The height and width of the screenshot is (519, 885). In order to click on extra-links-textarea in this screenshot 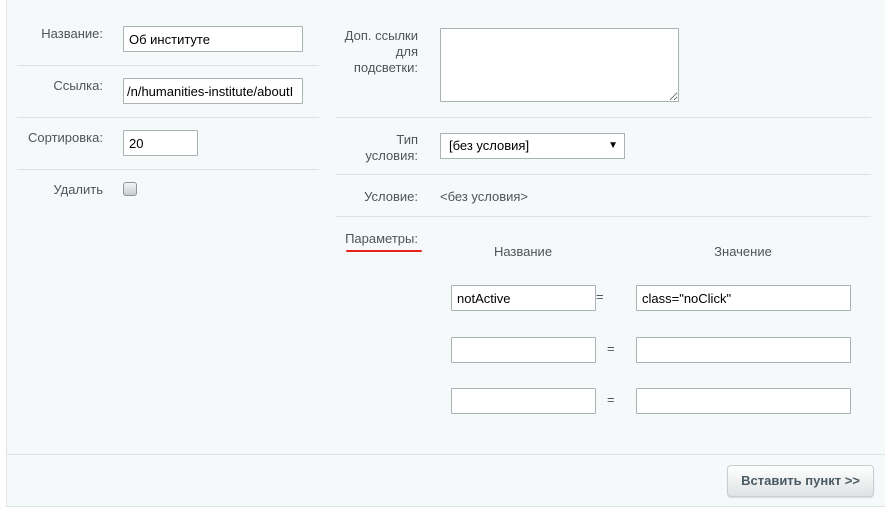, I will do `click(559, 65)`.